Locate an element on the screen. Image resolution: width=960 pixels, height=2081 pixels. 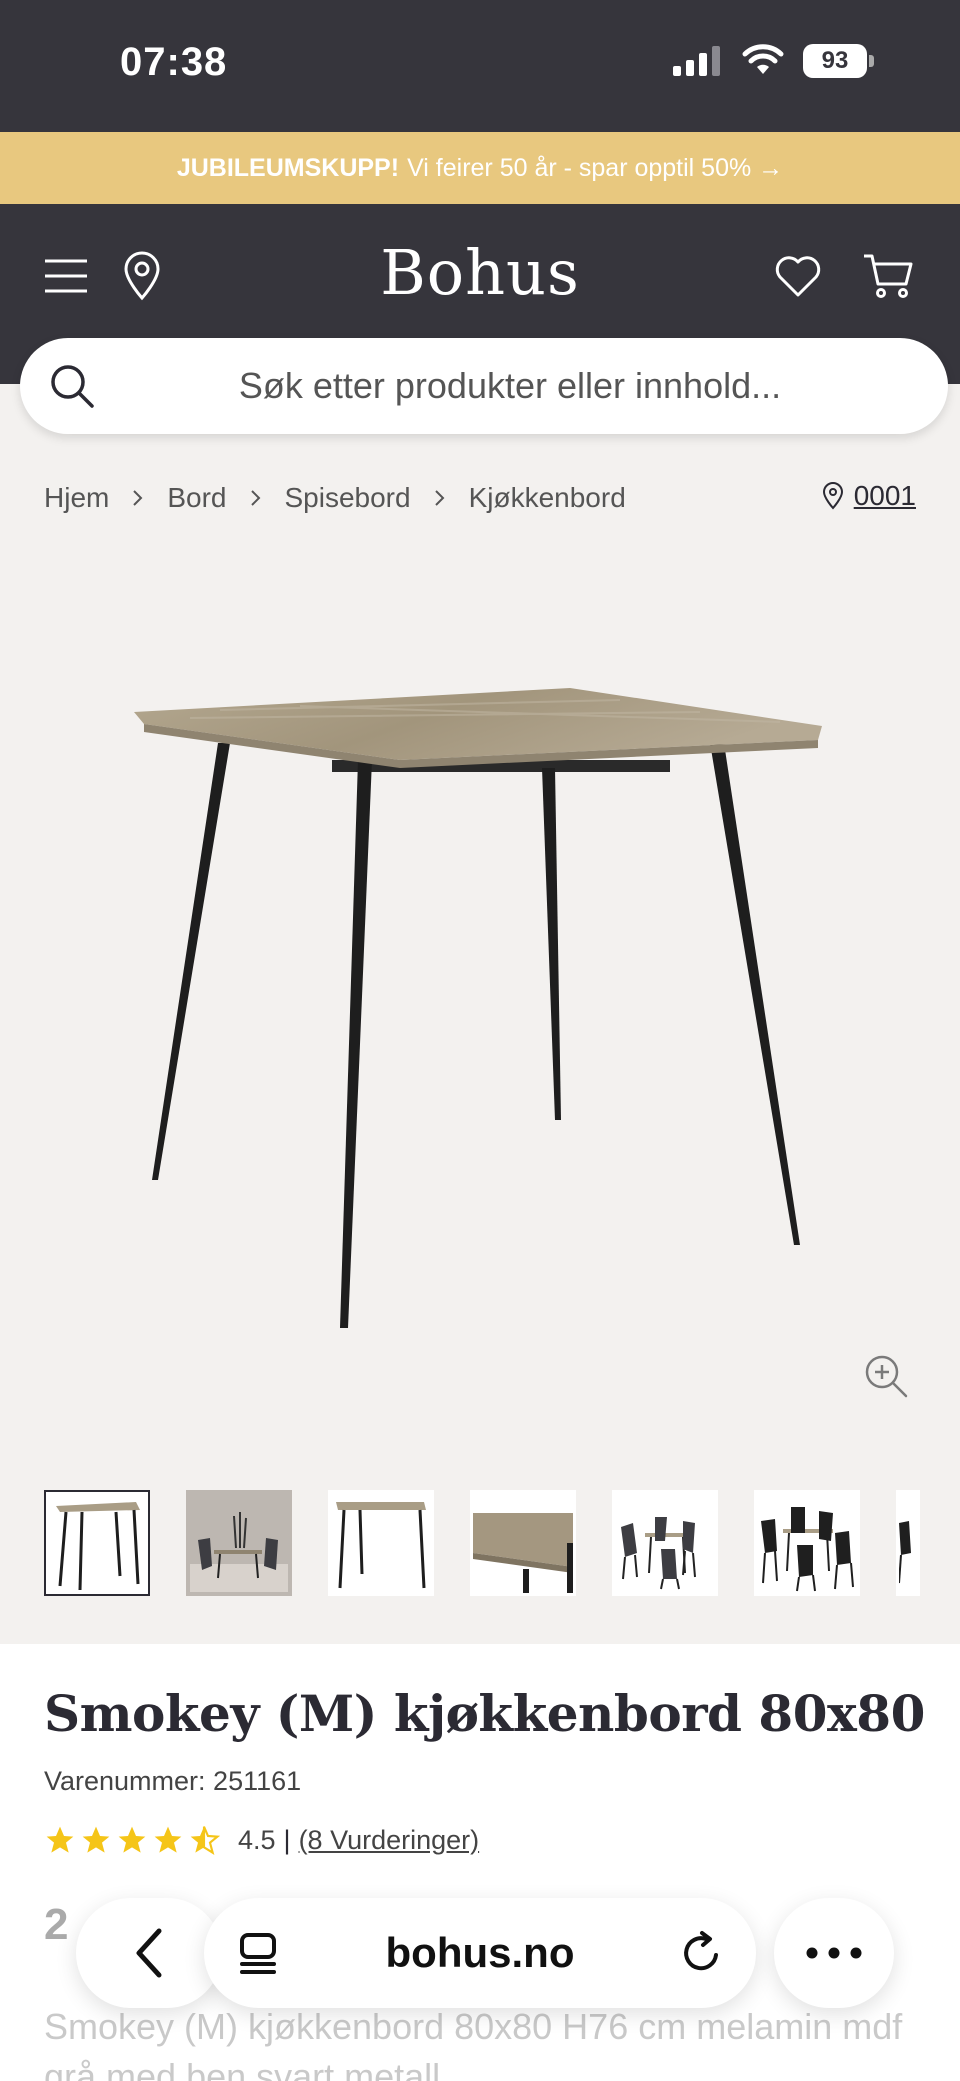
ellipsis-icon is located at coordinates (834, 1953).